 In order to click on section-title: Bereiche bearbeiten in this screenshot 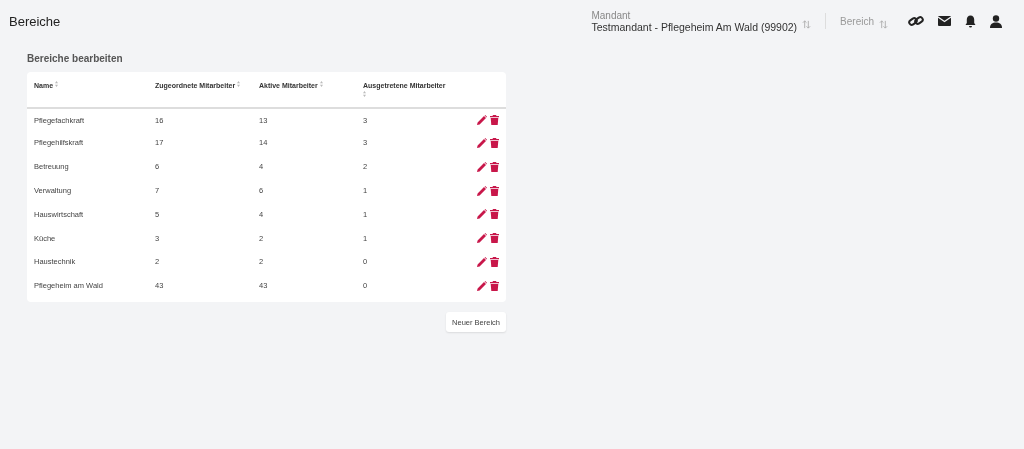, I will do `click(75, 58)`.